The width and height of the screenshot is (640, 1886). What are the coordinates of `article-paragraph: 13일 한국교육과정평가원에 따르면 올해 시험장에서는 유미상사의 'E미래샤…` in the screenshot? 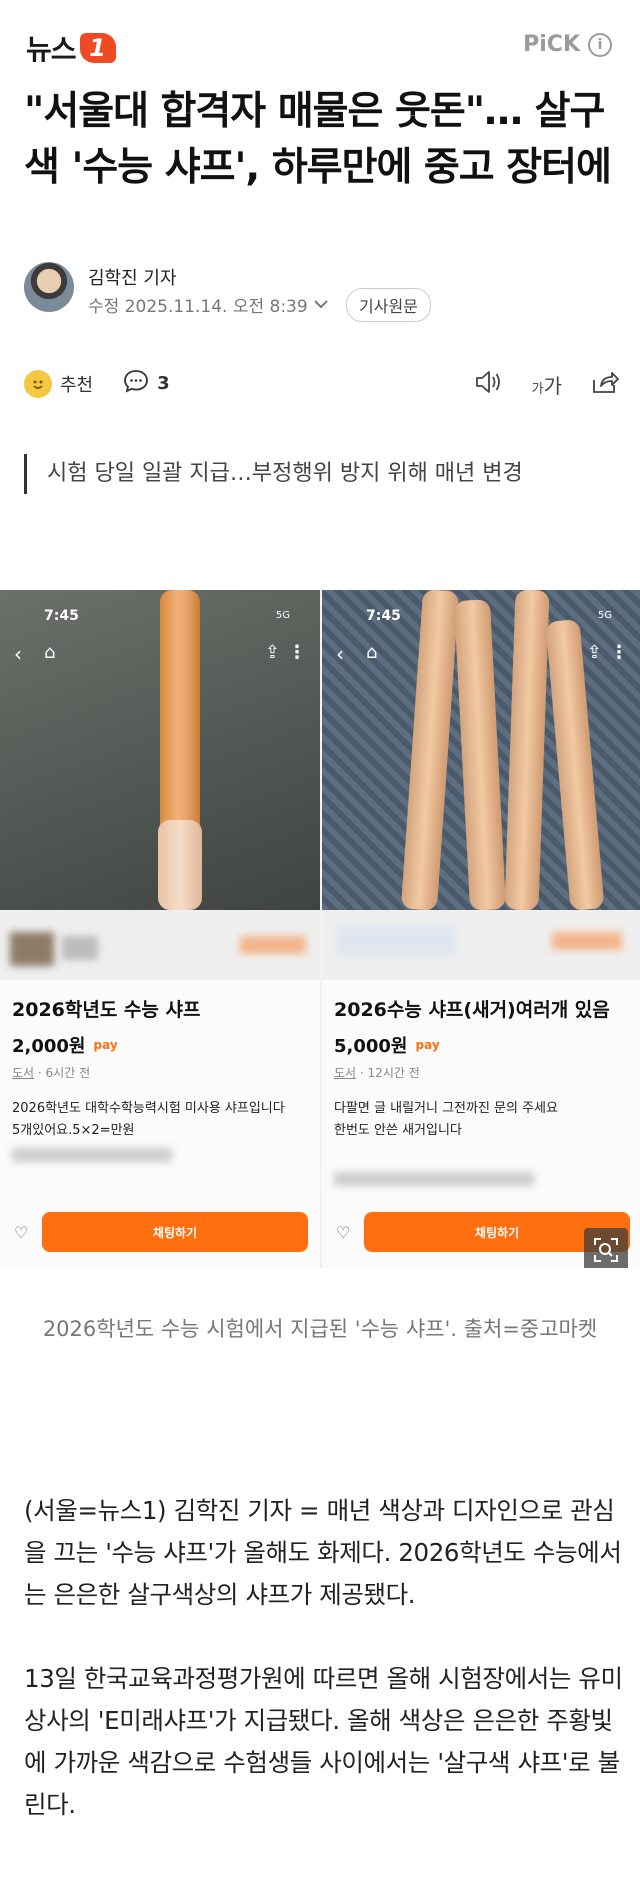 It's located at (323, 1741).